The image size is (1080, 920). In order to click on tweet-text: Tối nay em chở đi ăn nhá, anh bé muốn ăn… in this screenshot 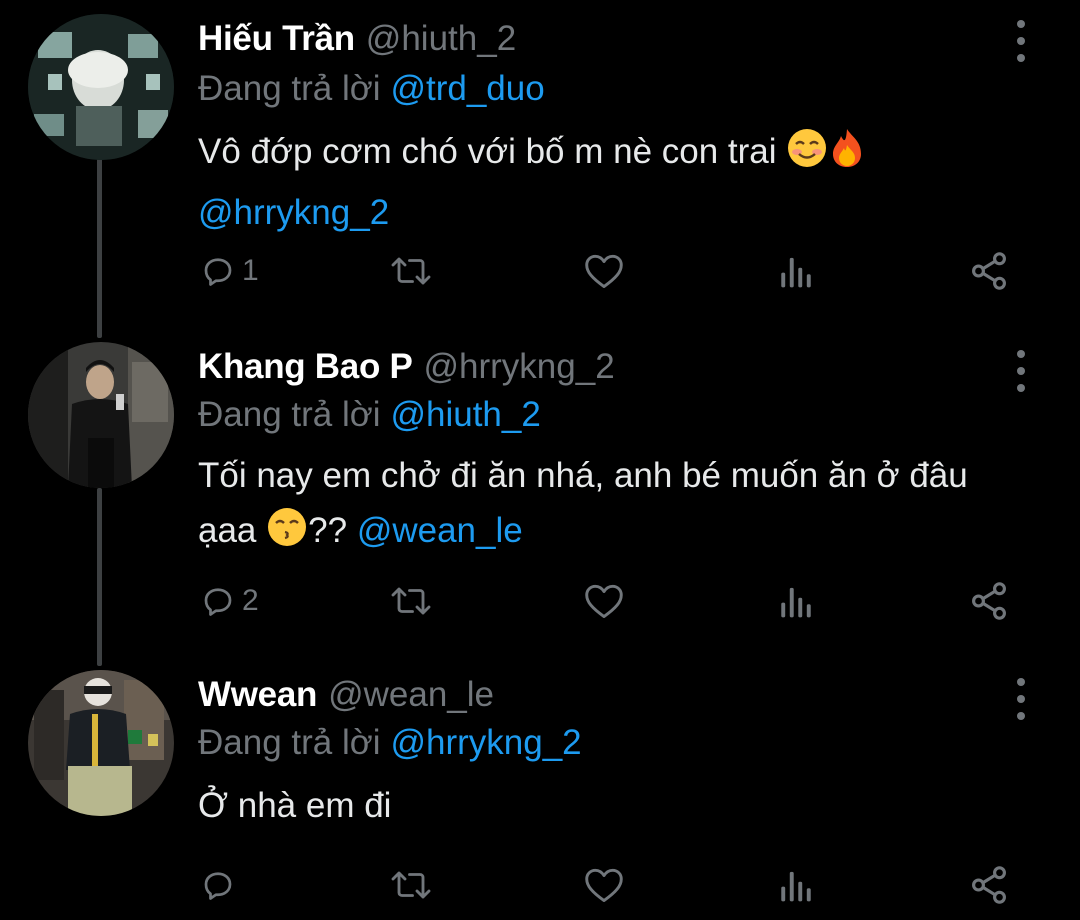, I will do `click(628, 506)`.